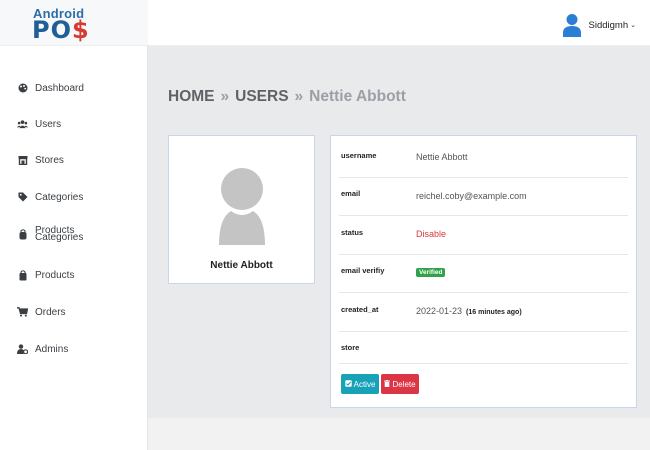  I want to click on sidebar-item-admins: Admins, so click(74, 349).